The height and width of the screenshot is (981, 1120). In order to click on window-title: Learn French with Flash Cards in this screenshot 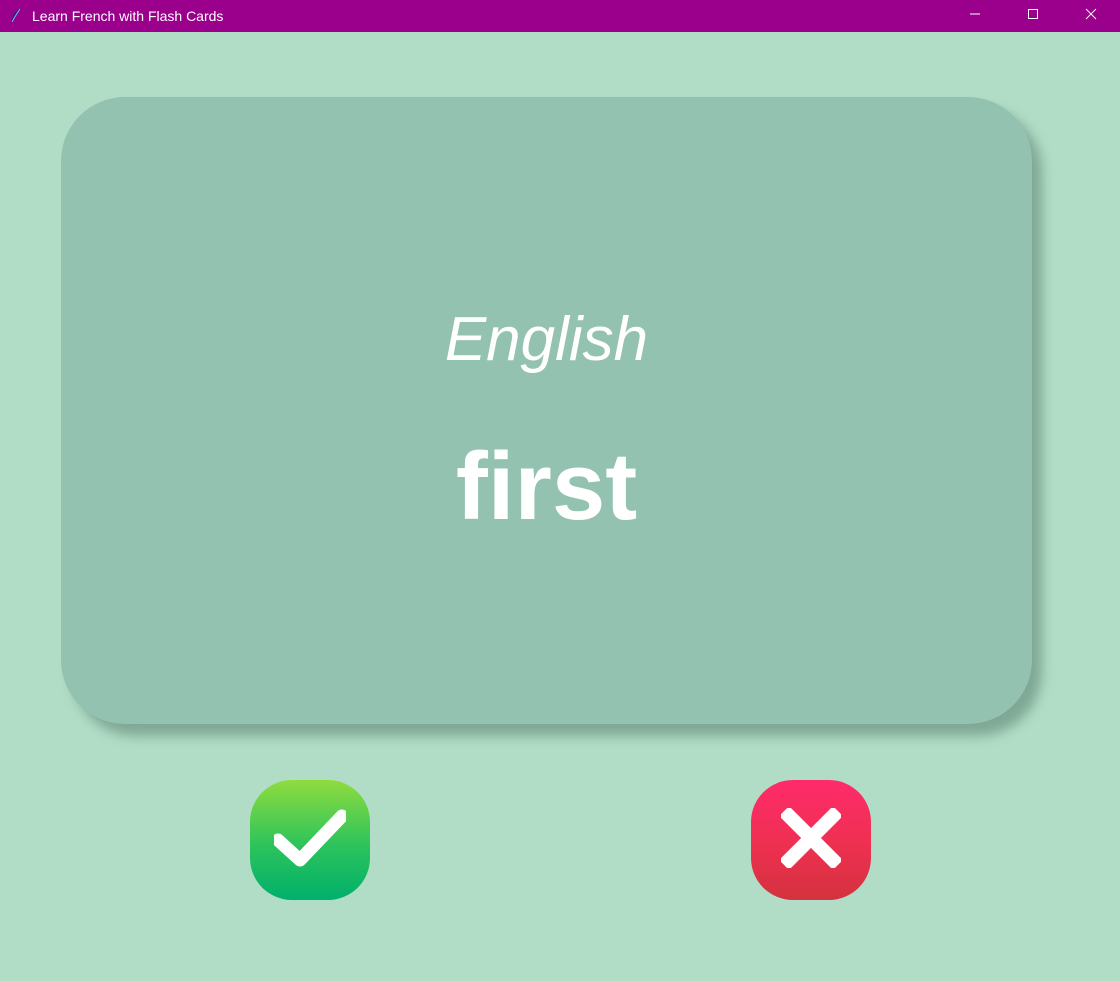, I will do `click(128, 16)`.